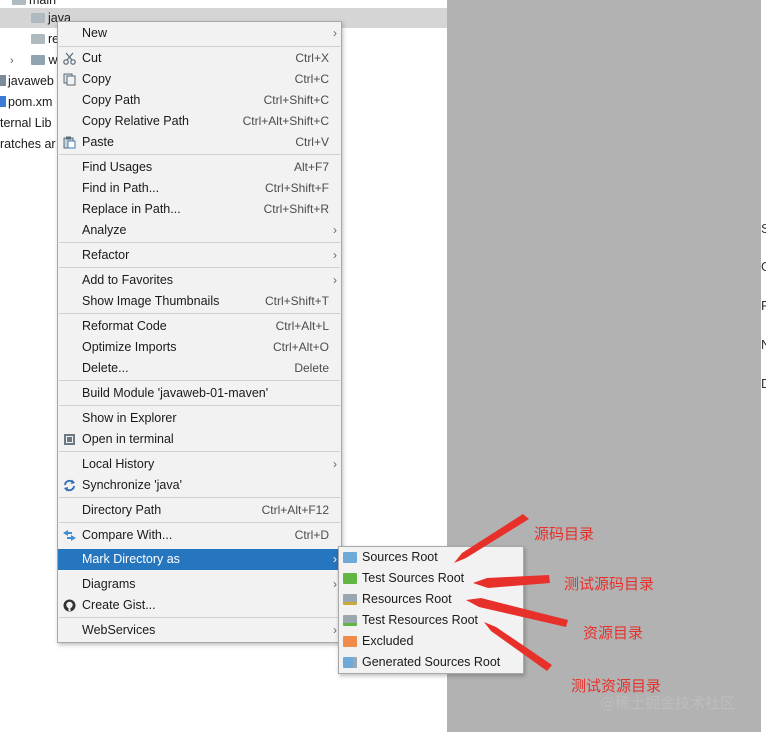 Image resolution: width=766 pixels, height=732 pixels. Describe the element at coordinates (763, 266) in the screenshot. I see `editor-hint-letter: G` at that location.